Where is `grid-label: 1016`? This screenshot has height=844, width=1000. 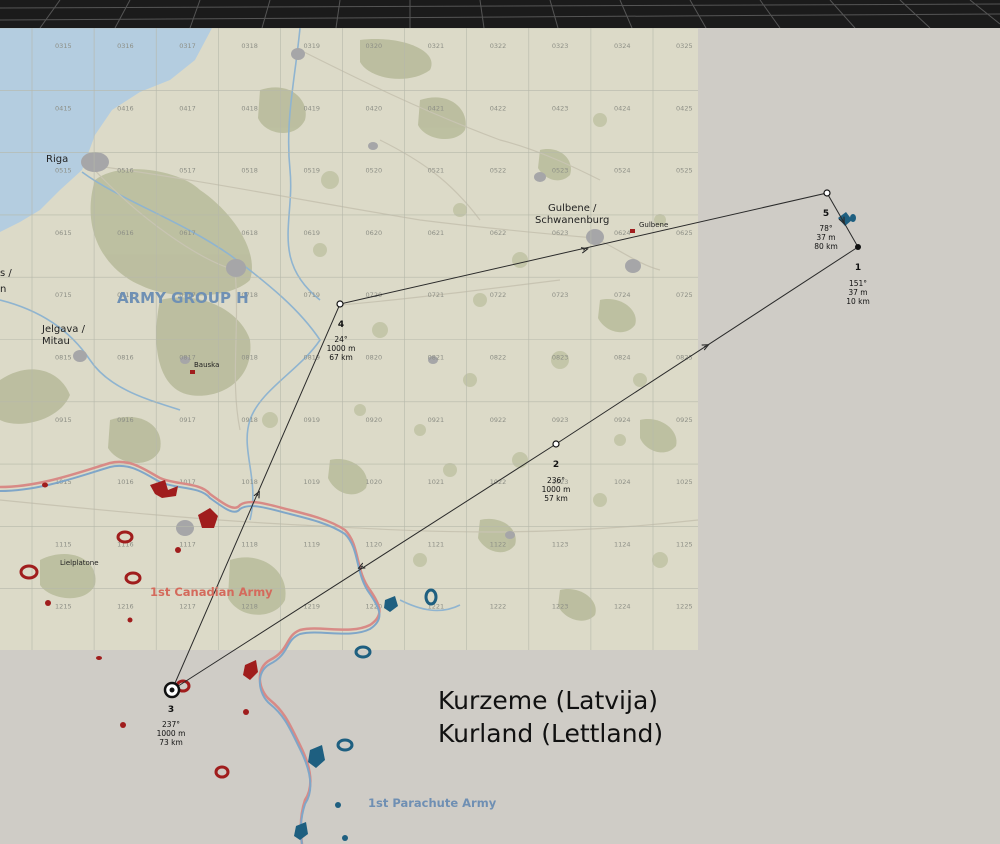
grid-label: 1016 is located at coordinates (125, 482).